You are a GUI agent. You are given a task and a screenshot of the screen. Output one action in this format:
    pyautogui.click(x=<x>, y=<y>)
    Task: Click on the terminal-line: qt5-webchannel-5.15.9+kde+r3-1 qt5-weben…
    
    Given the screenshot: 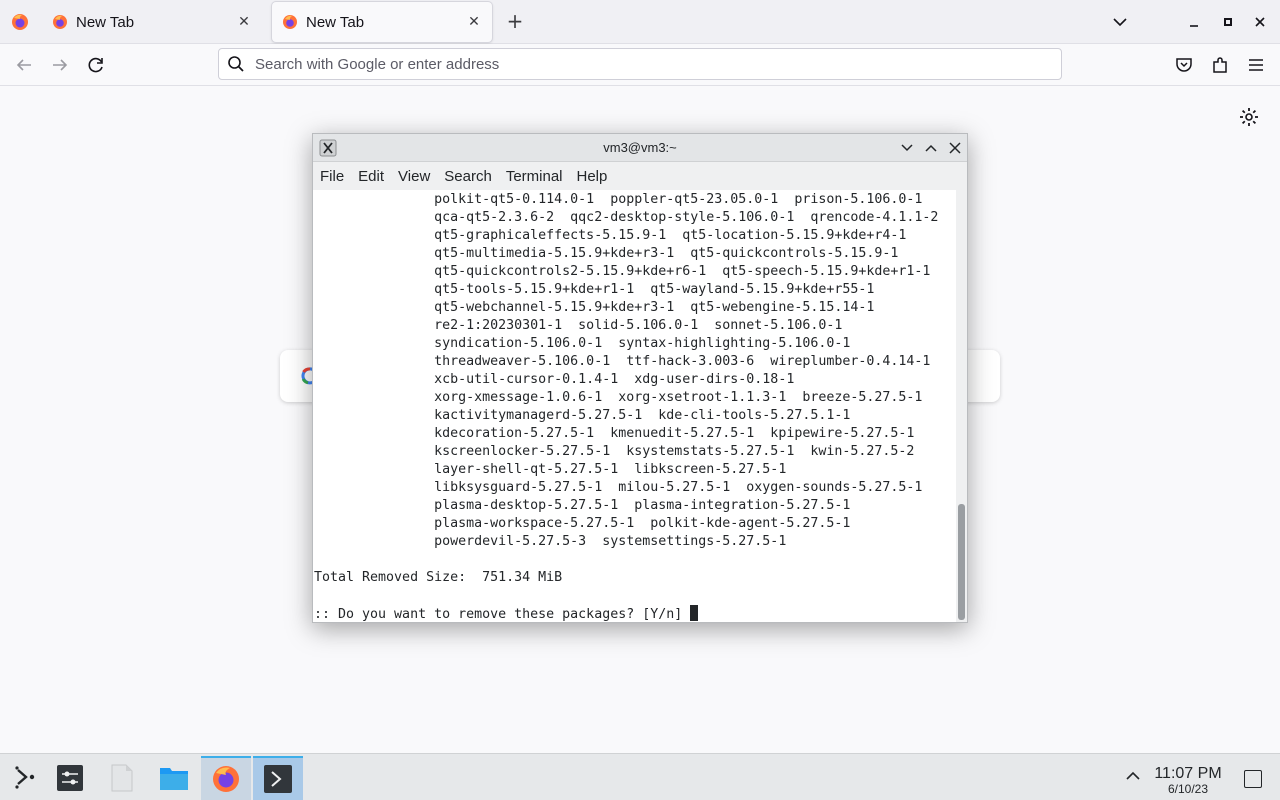 What is the action you would take?
    pyautogui.click(x=594, y=307)
    